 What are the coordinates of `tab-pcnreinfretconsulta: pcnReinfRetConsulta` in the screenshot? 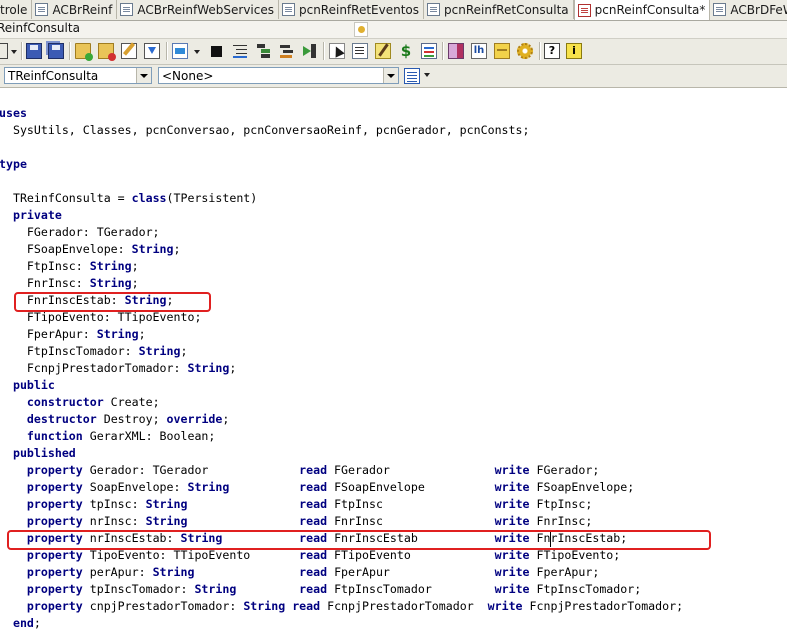 It's located at (499, 9).